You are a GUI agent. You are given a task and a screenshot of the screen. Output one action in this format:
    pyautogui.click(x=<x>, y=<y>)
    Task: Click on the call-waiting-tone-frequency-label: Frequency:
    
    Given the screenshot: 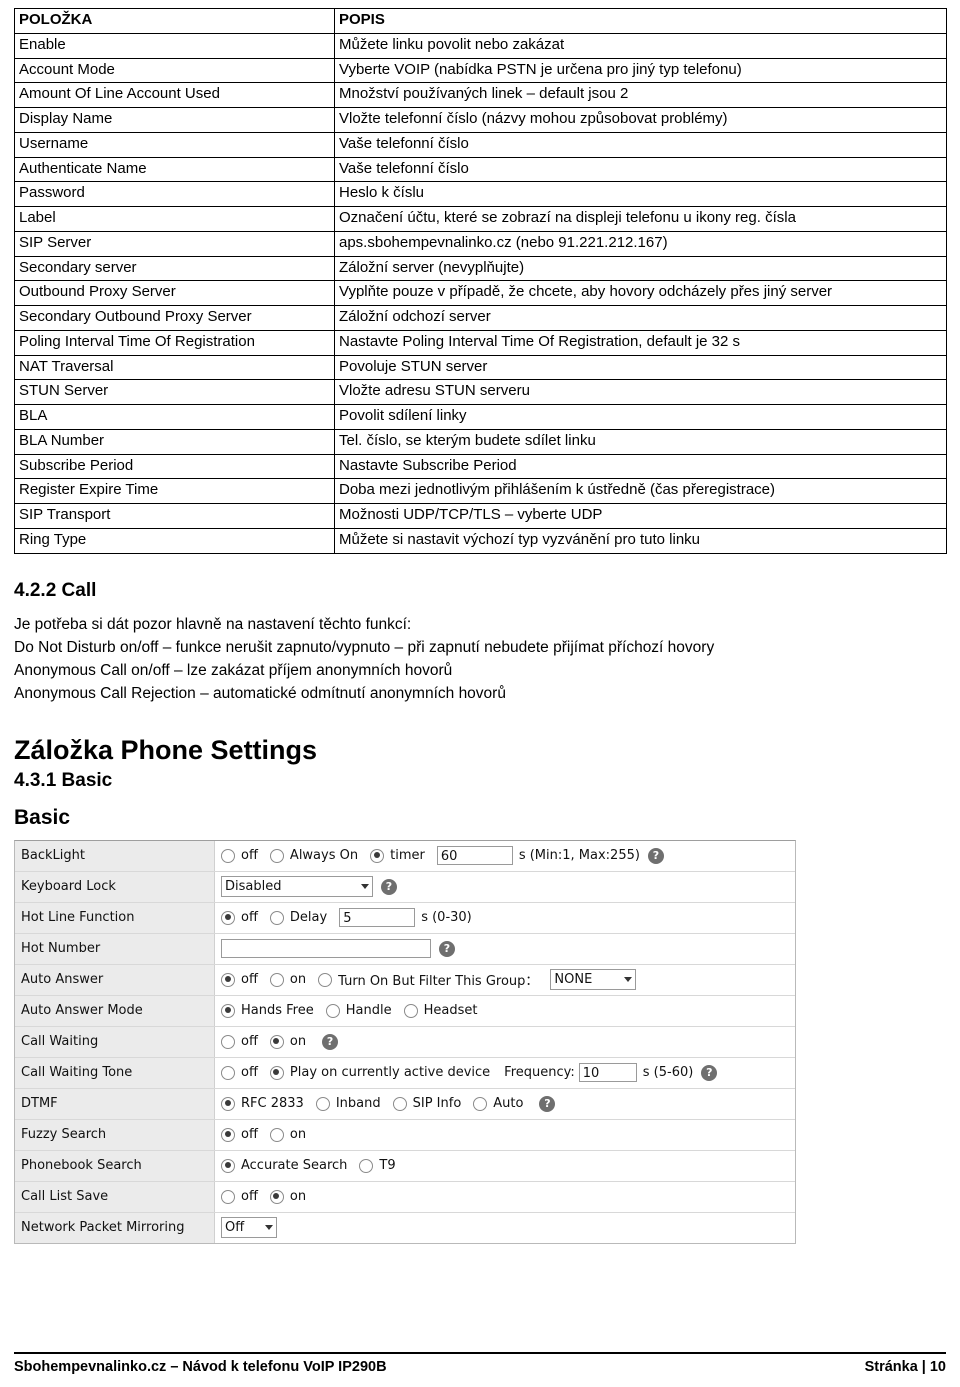 What is the action you would take?
    pyautogui.click(x=539, y=1072)
    